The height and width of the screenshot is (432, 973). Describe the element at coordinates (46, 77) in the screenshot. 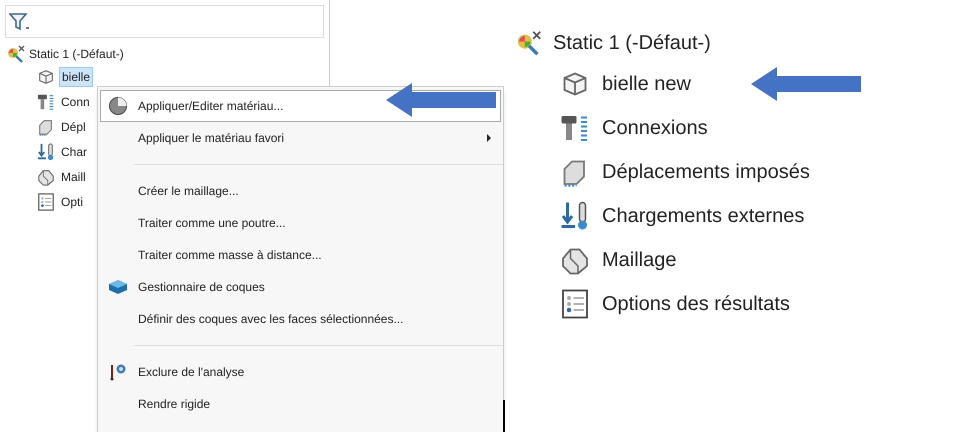

I see `cube-icon` at that location.